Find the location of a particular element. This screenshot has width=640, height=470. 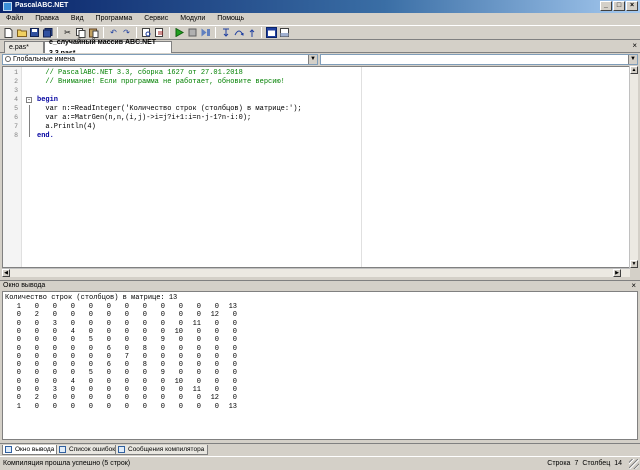

line-number: 2 is located at coordinates (16, 81).